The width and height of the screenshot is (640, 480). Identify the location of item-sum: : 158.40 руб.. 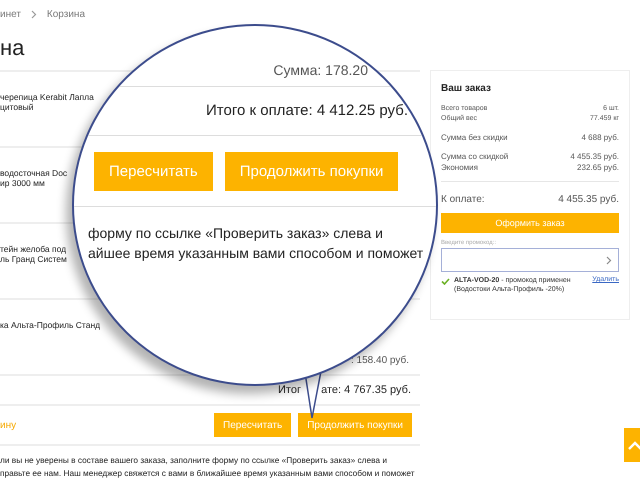
(380, 360).